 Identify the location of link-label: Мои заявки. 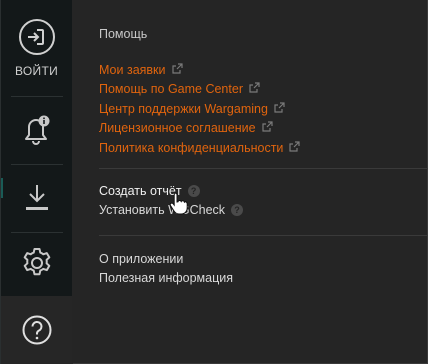
(132, 69).